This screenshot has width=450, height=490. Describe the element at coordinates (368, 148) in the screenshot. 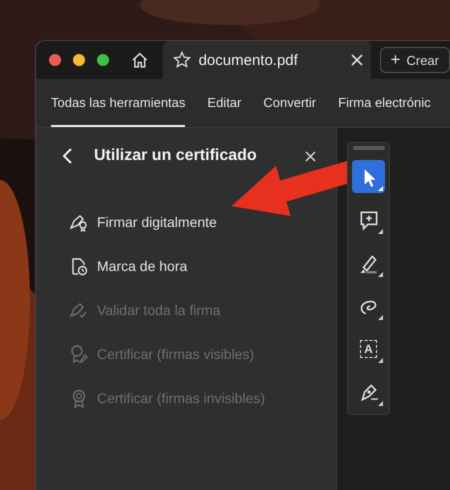

I see `drag-handle` at that location.